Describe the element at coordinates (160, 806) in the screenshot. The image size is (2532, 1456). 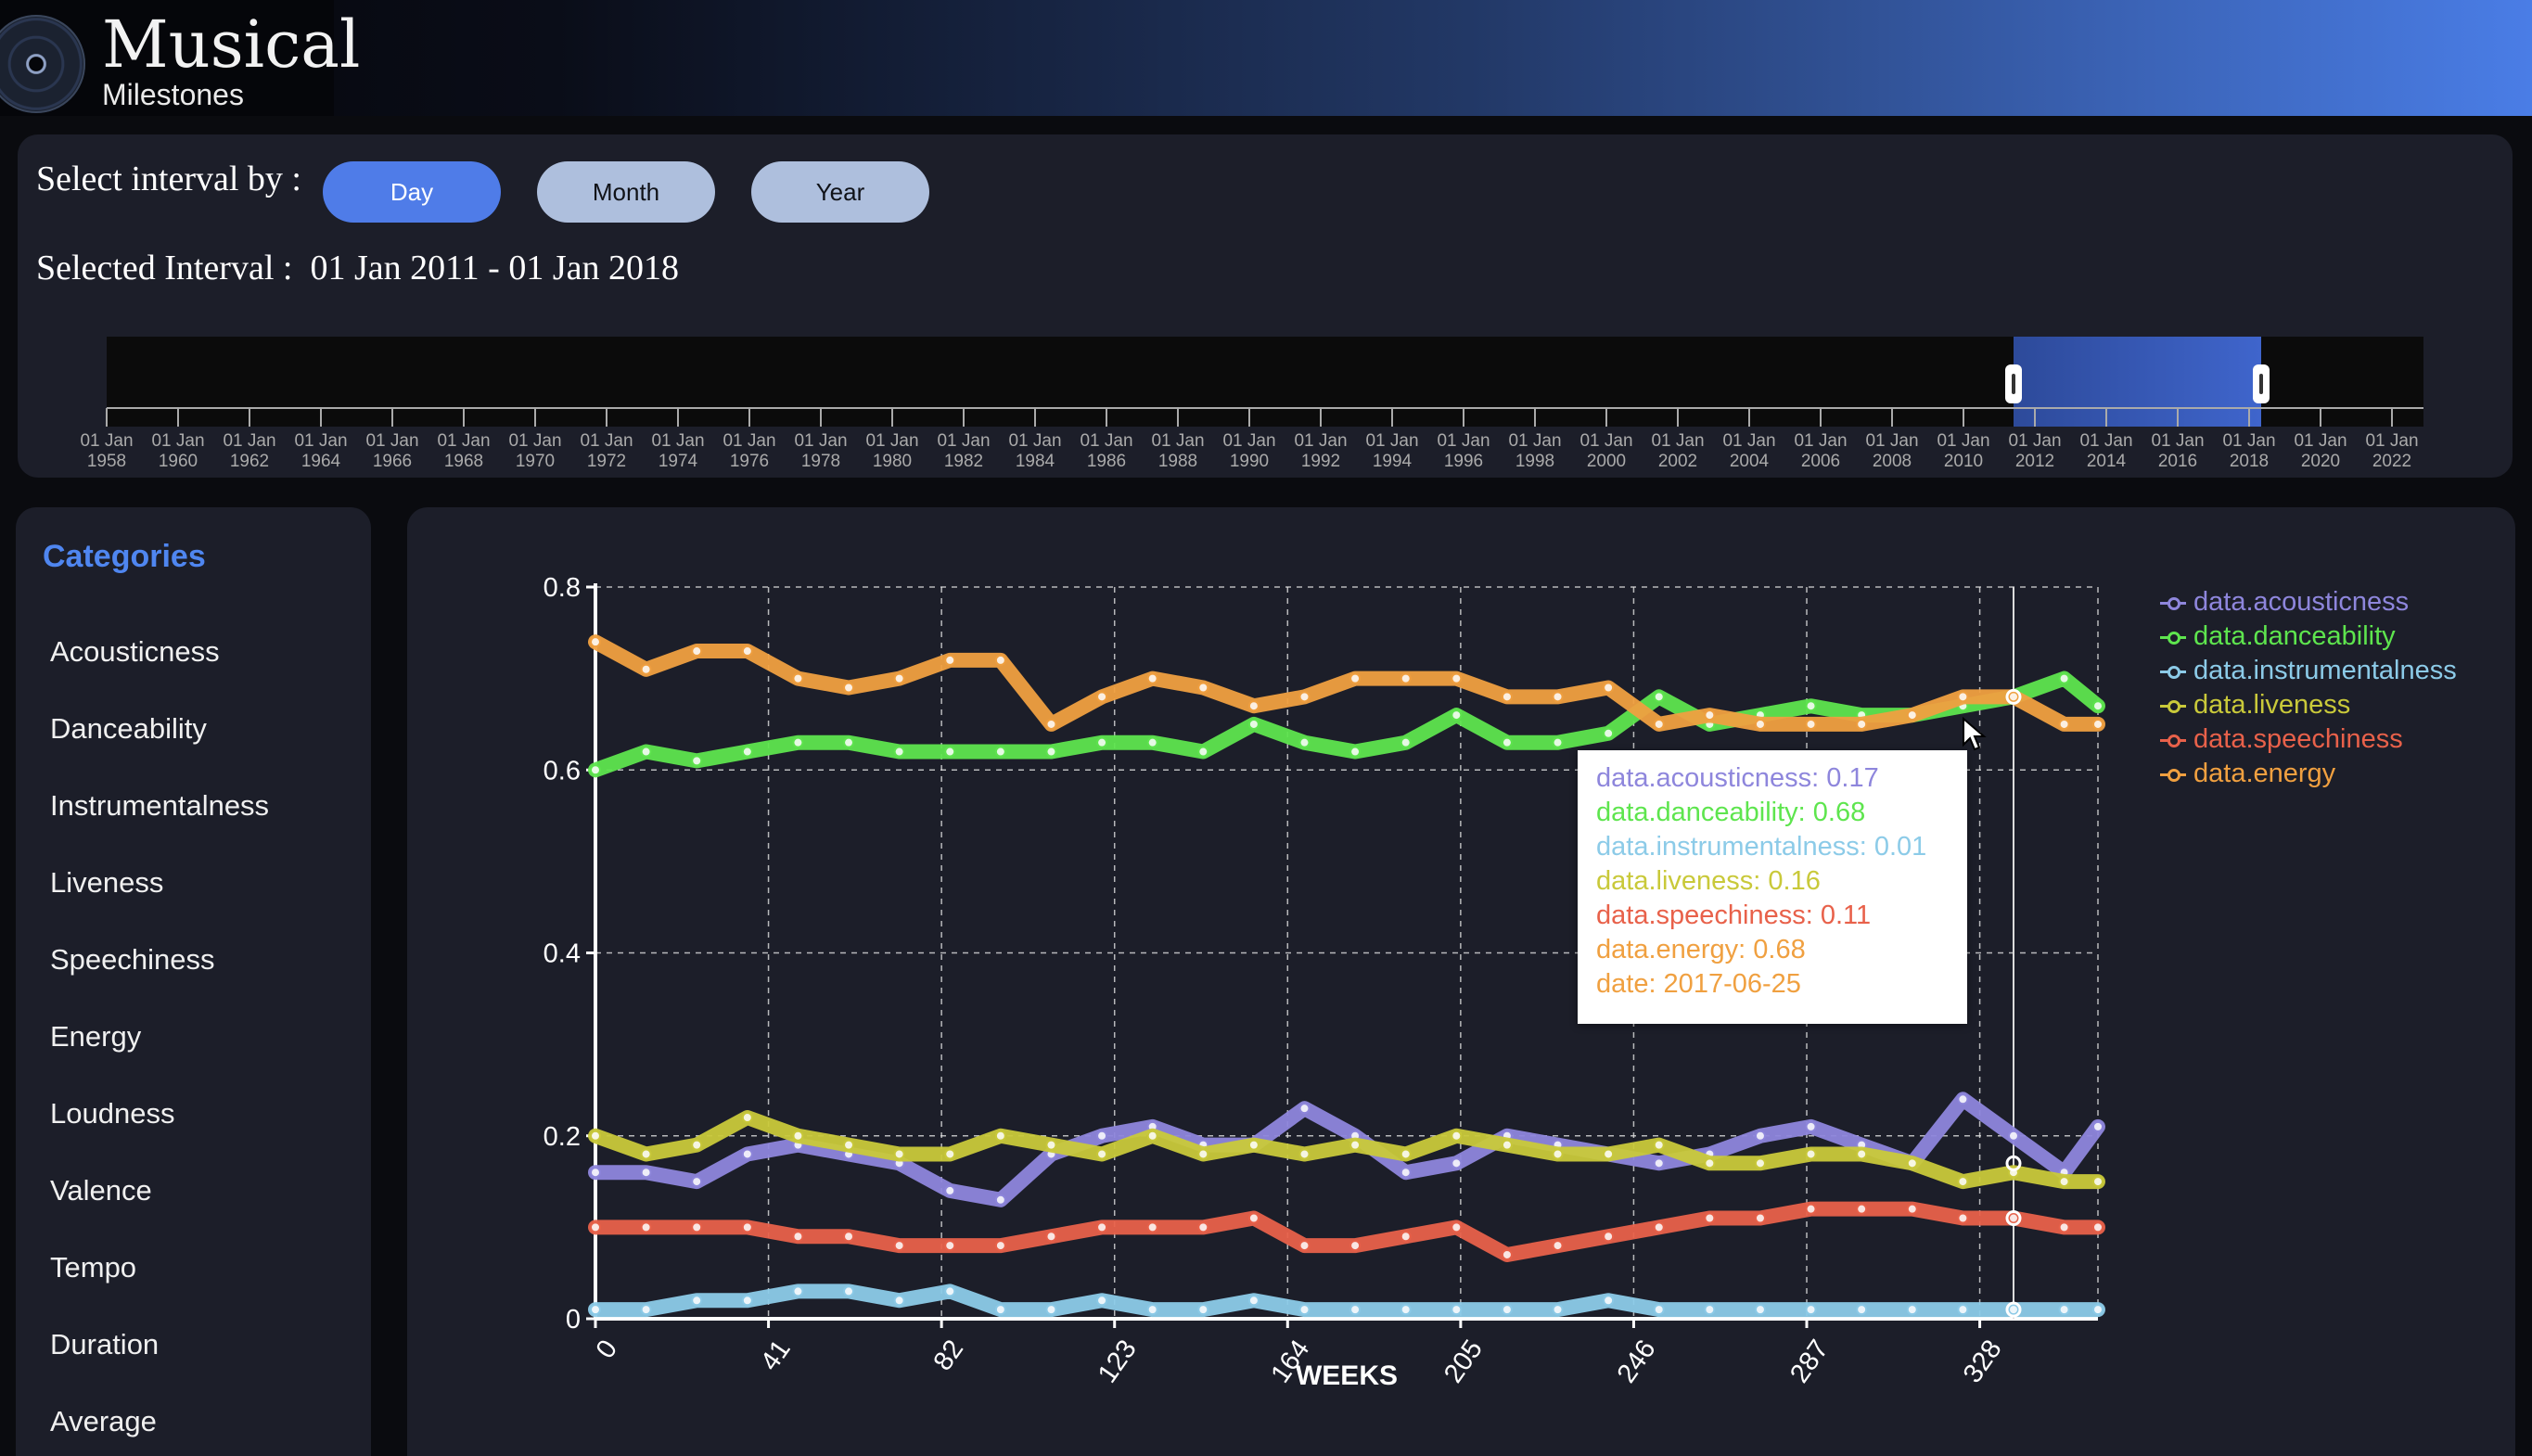
I see `category-instrumentalness: Instrumentalness` at that location.